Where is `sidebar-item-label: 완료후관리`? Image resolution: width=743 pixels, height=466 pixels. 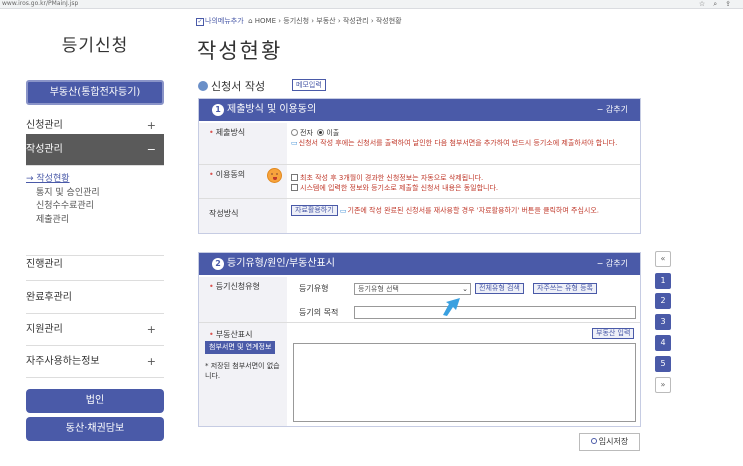
sidebar-item-label: 완료후관리 is located at coordinates (49, 297).